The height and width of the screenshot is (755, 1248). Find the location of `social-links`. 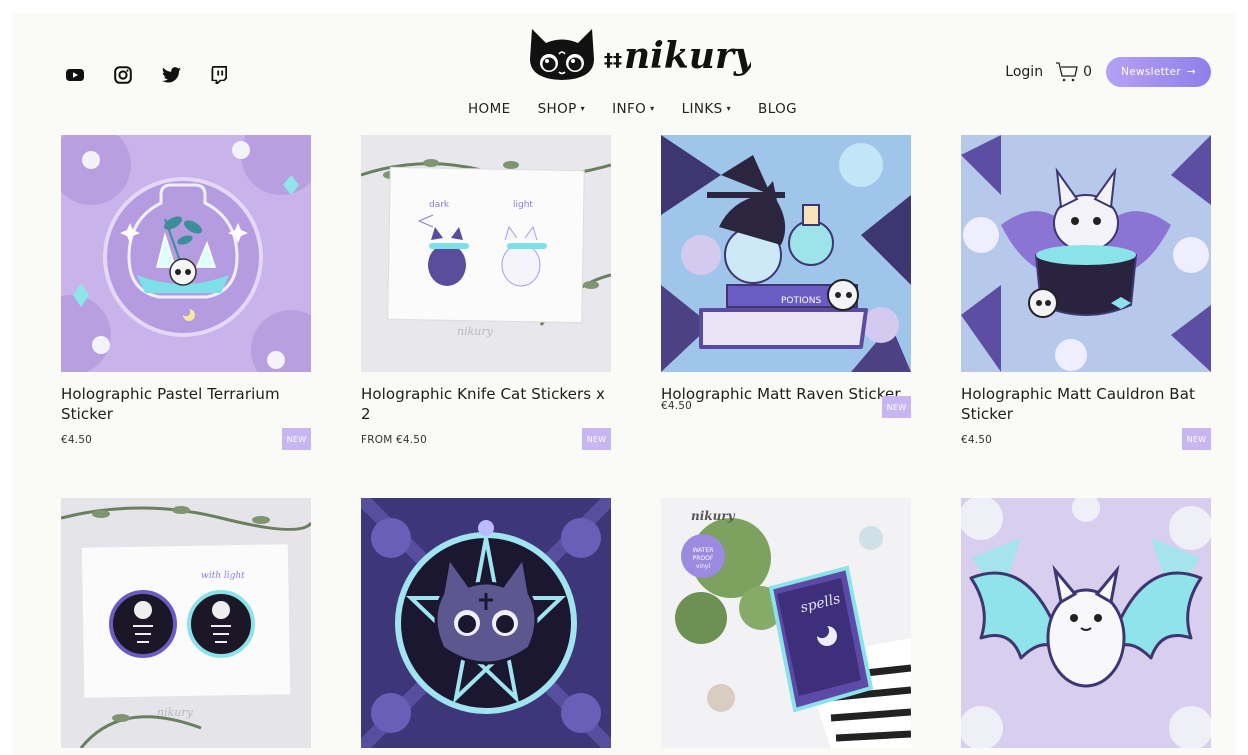

social-links is located at coordinates (147, 75).